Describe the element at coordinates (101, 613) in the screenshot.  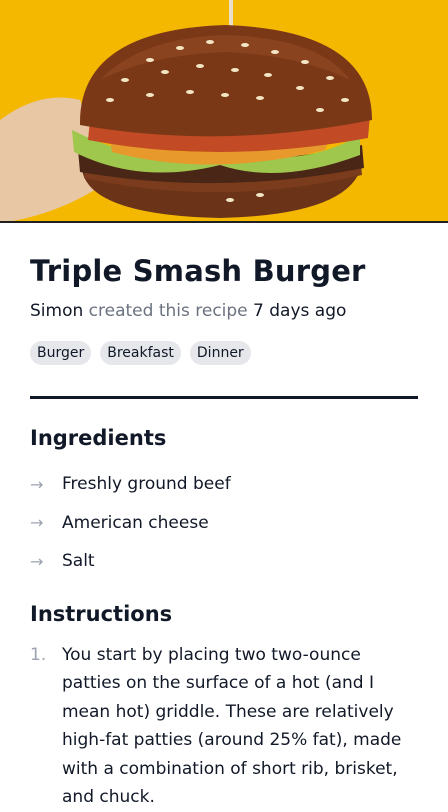
I see `instructions-heading: Instructions` at that location.